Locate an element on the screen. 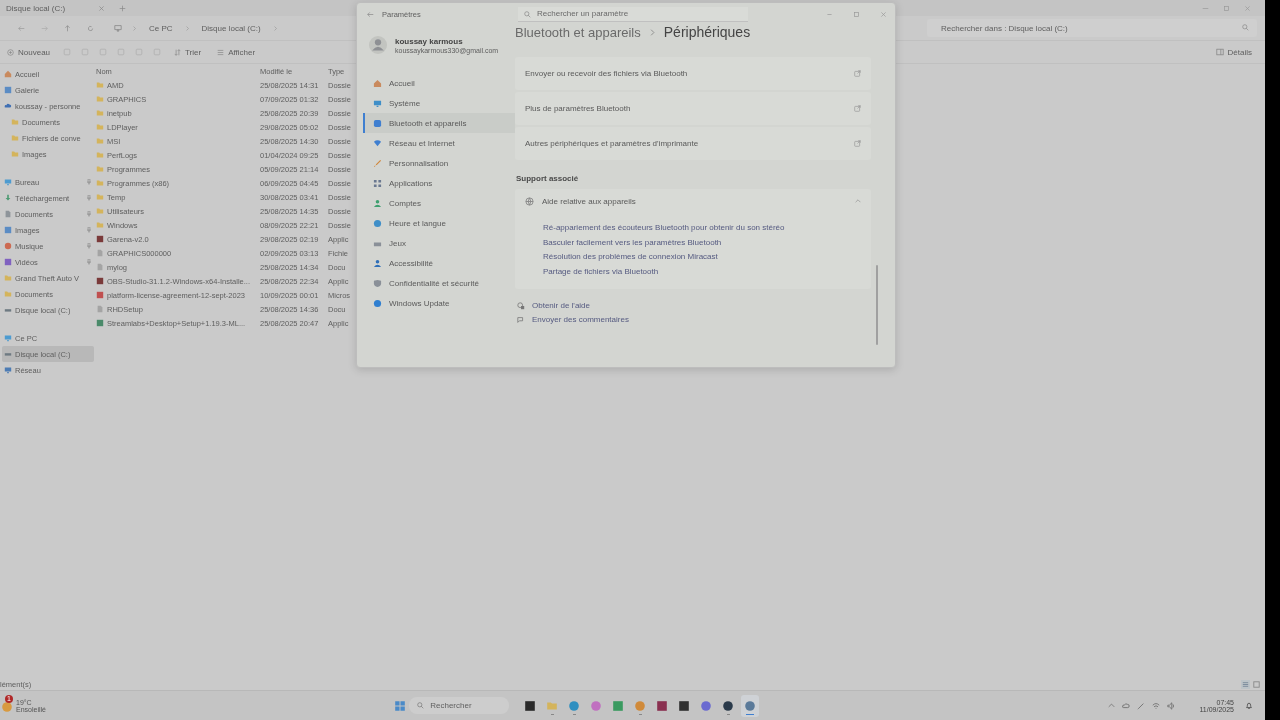 The height and width of the screenshot is (720, 1280). settings-link-row: Autres périphériques et paramètres d'imprimante is located at coordinates (693, 143).